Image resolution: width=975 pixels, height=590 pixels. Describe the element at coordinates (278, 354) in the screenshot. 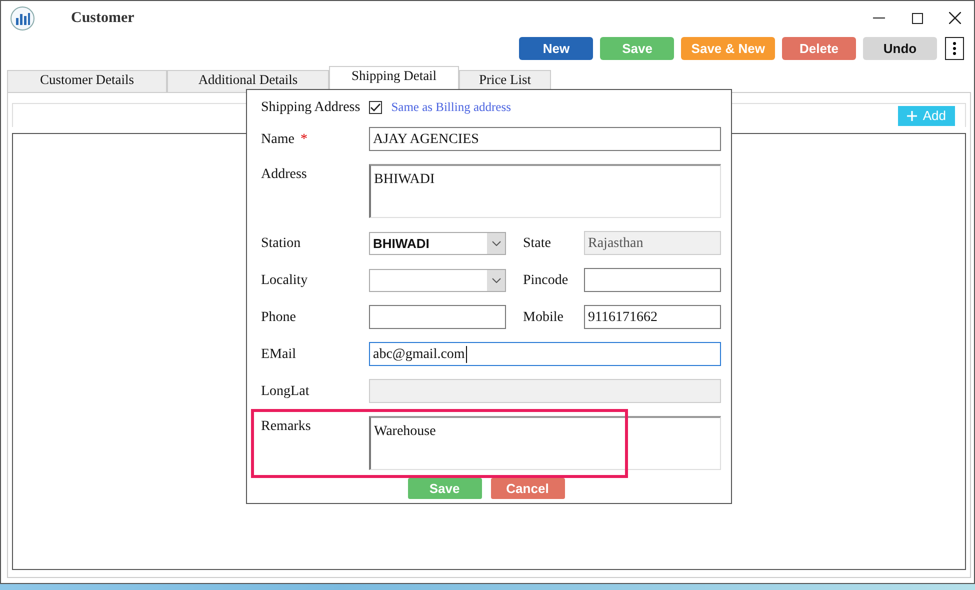

I see `field-label: EMail` at that location.